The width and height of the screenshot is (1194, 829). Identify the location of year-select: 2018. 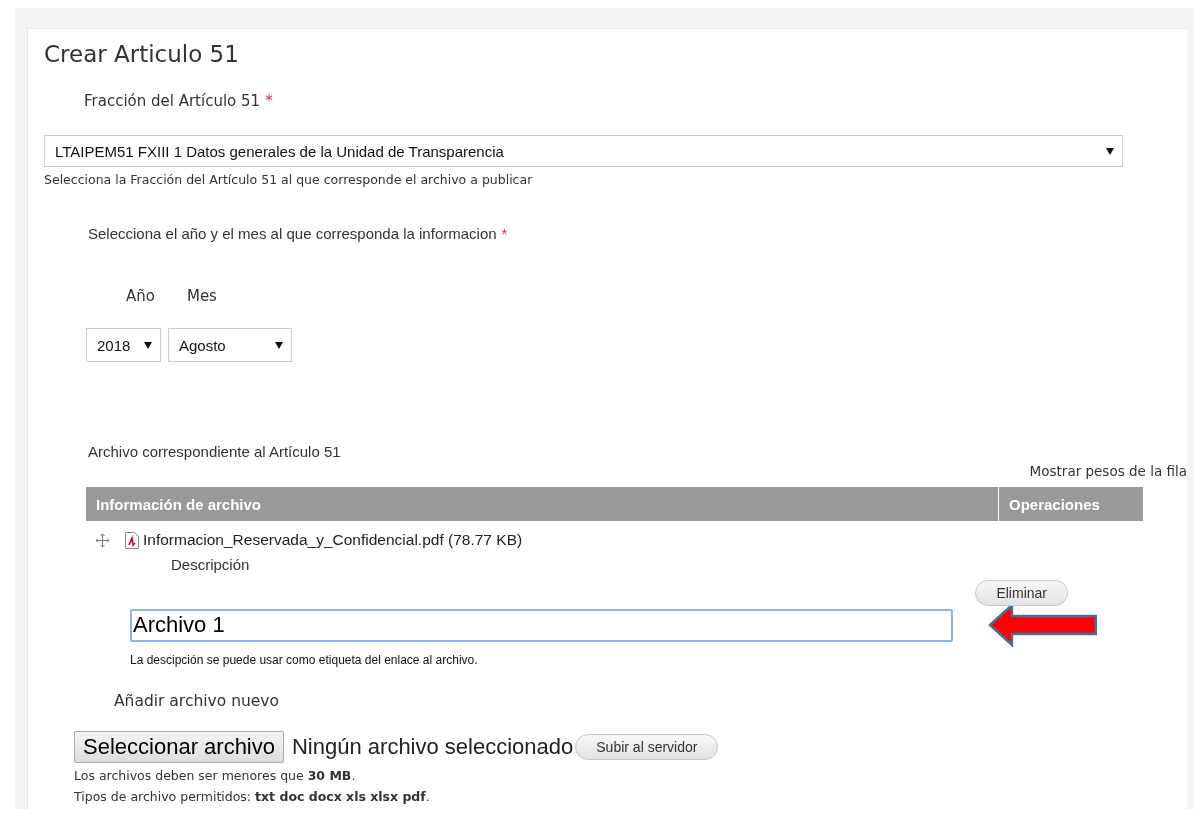
(123, 345).